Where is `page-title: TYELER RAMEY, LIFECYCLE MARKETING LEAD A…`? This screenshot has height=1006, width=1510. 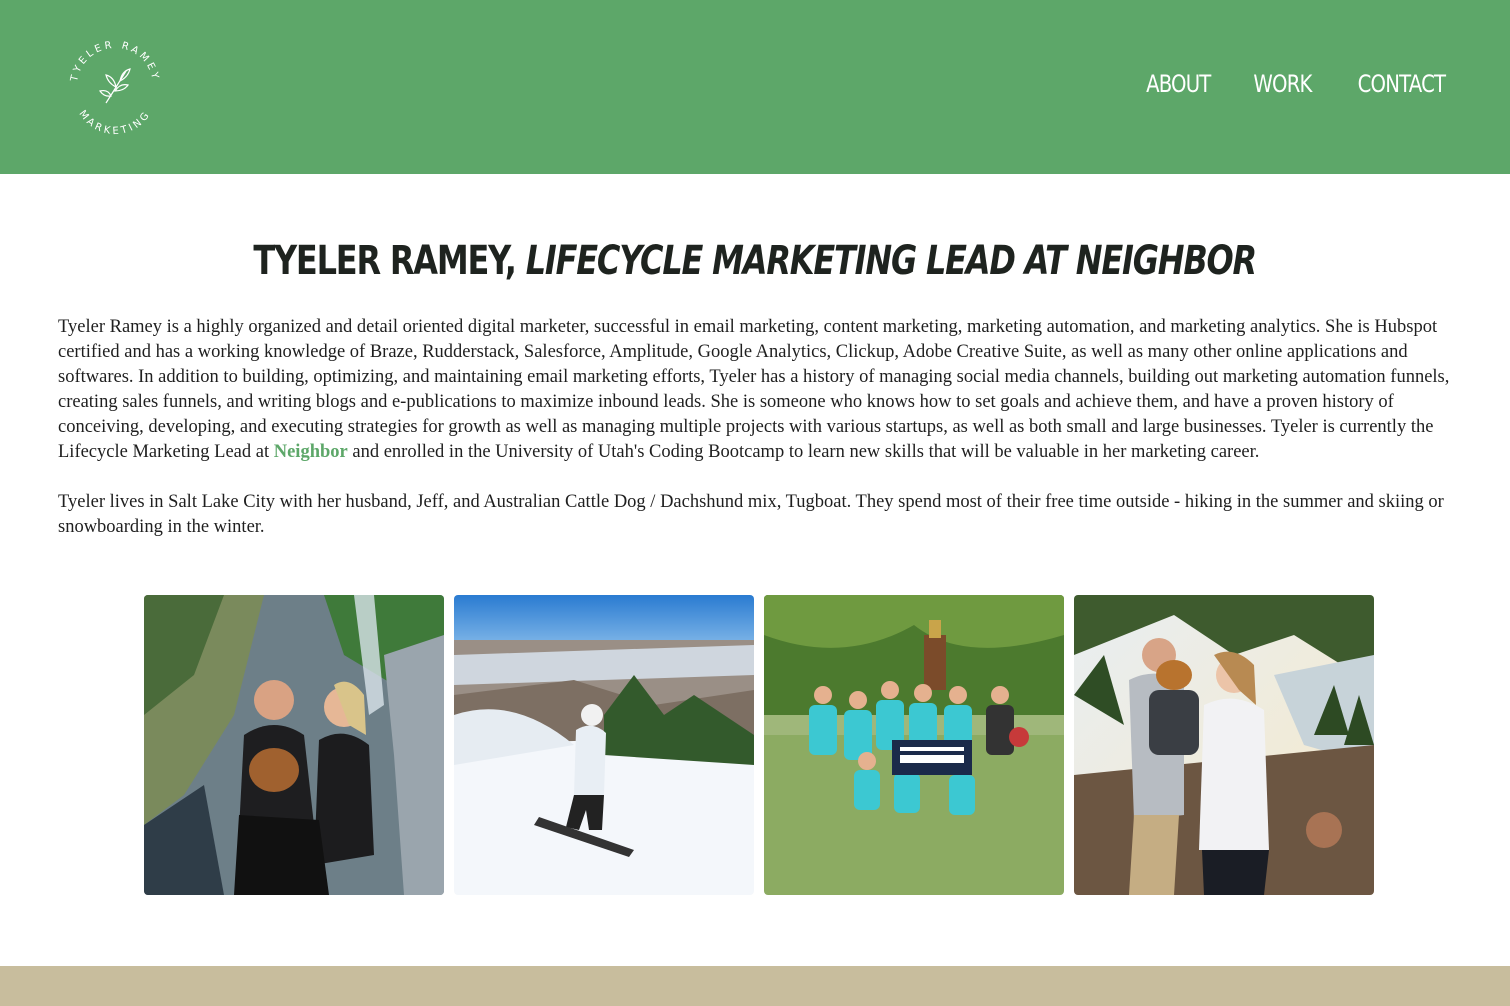
page-title: TYELER RAMEY, LIFECYCLE MARKETING LEAD A… is located at coordinates (755, 261).